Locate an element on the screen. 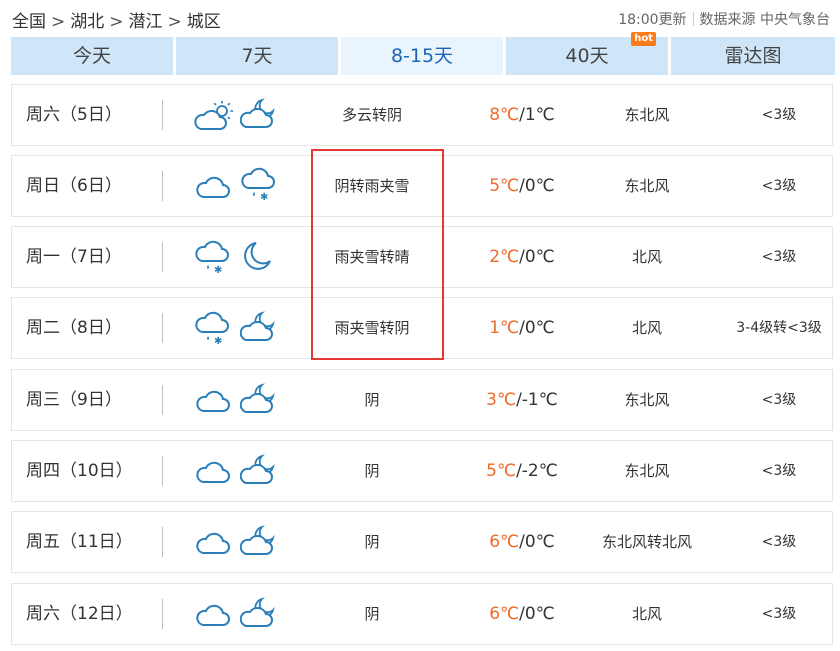  breadcrumb-national: 全国 is located at coordinates (29, 22).